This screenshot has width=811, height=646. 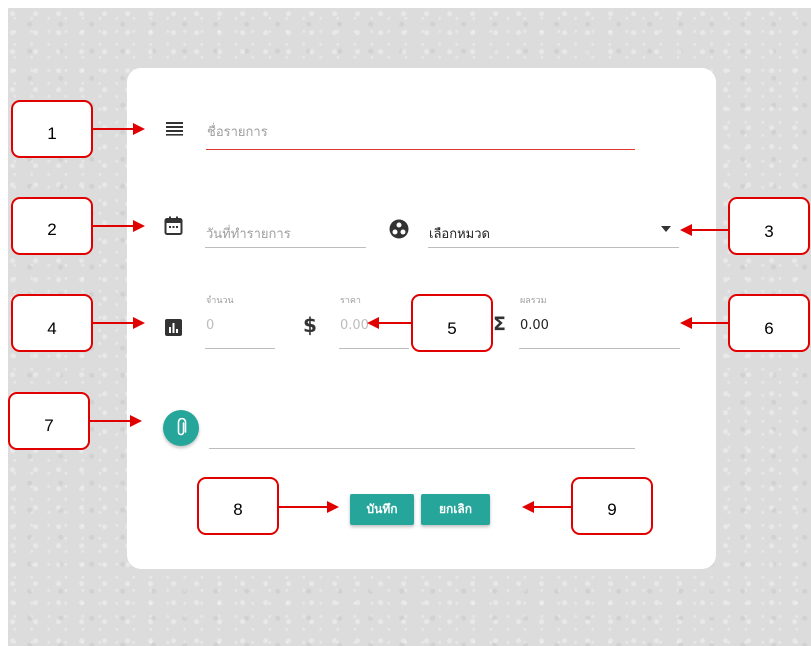 What do you see at coordinates (220, 301) in the screenshot?
I see `quantity-label: จำนวน` at bounding box center [220, 301].